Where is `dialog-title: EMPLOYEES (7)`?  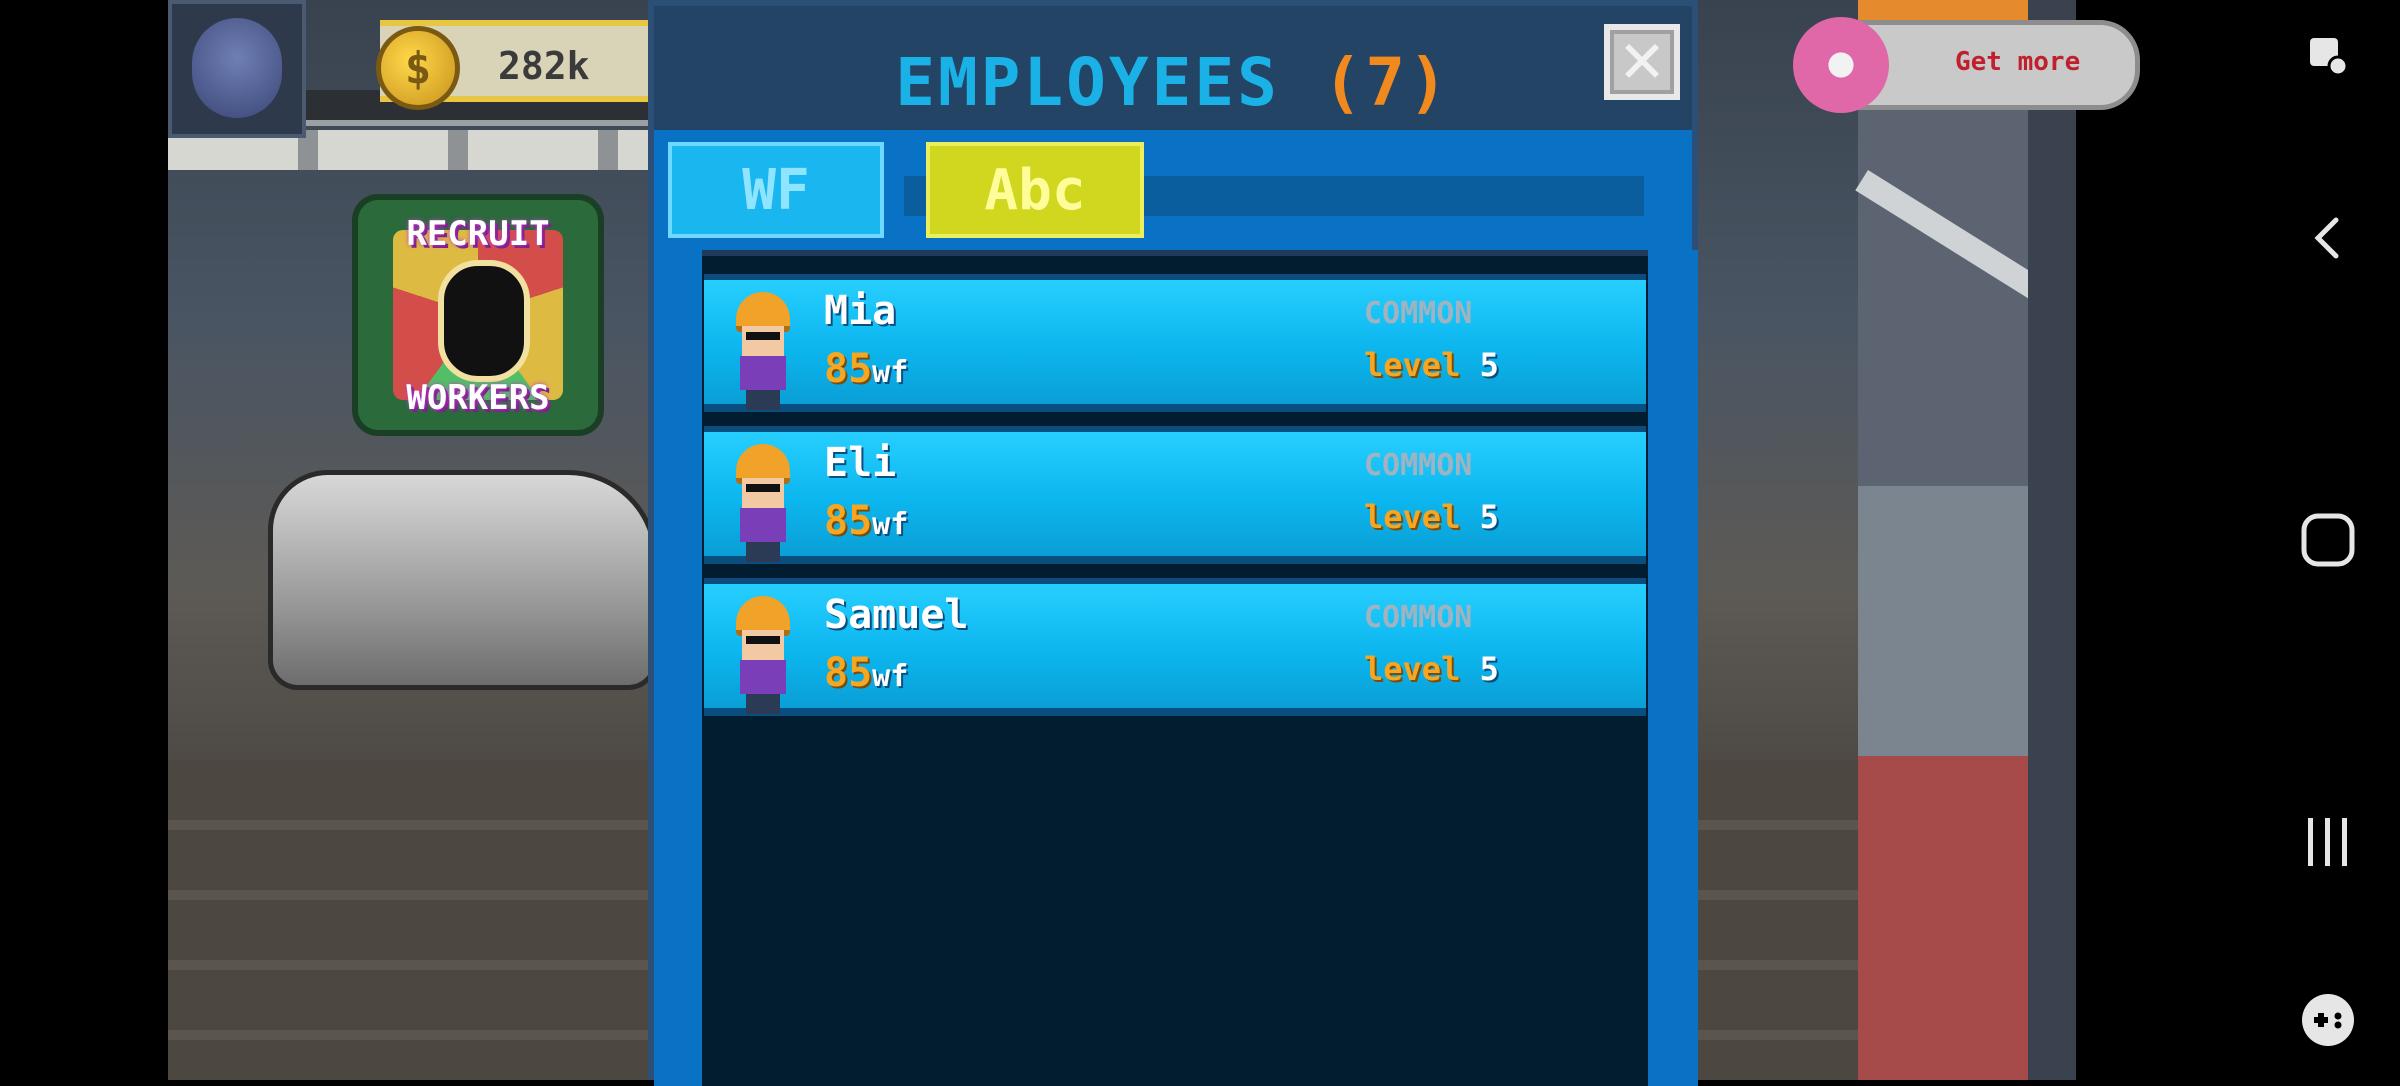
dialog-title: EMPLOYEES (7) is located at coordinates (1173, 82).